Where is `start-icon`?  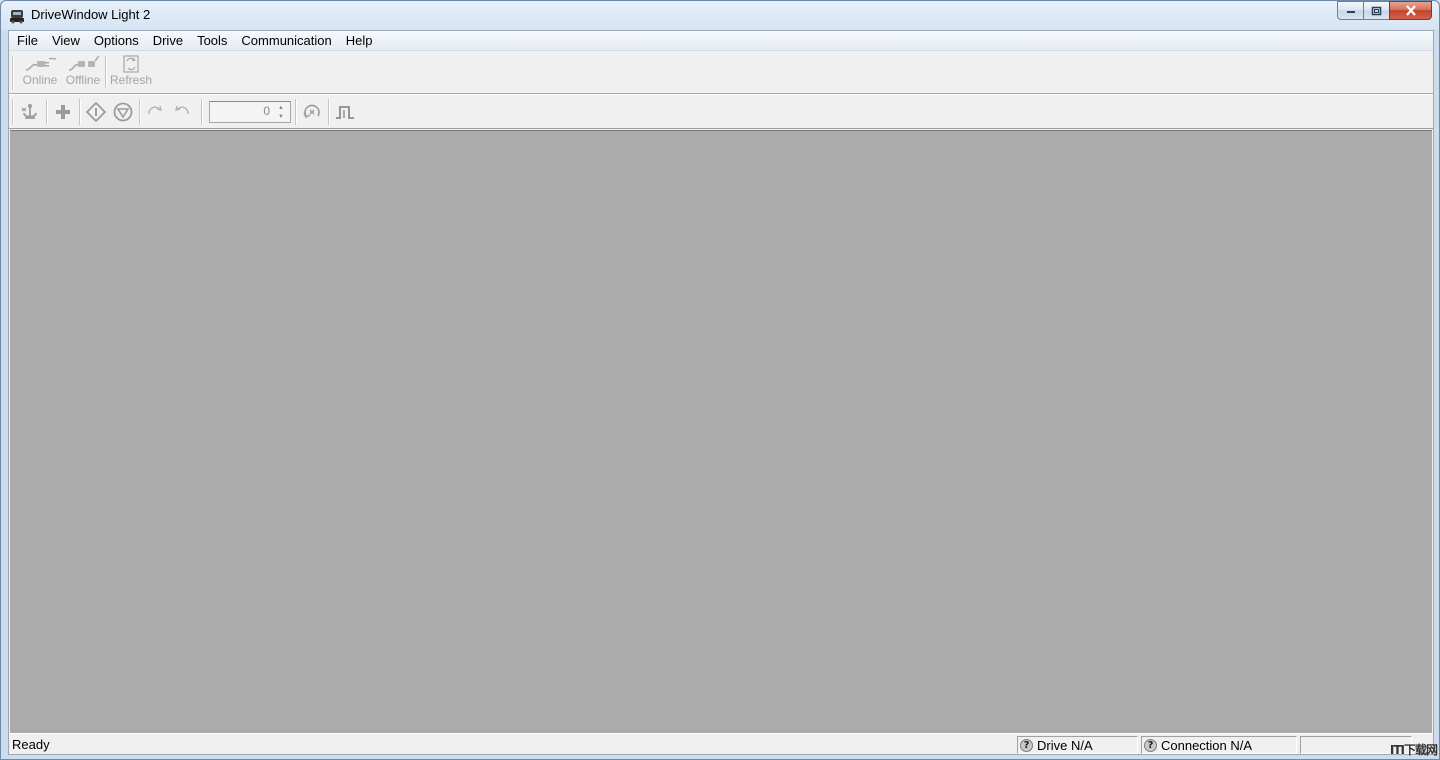
start-icon is located at coordinates (96, 112).